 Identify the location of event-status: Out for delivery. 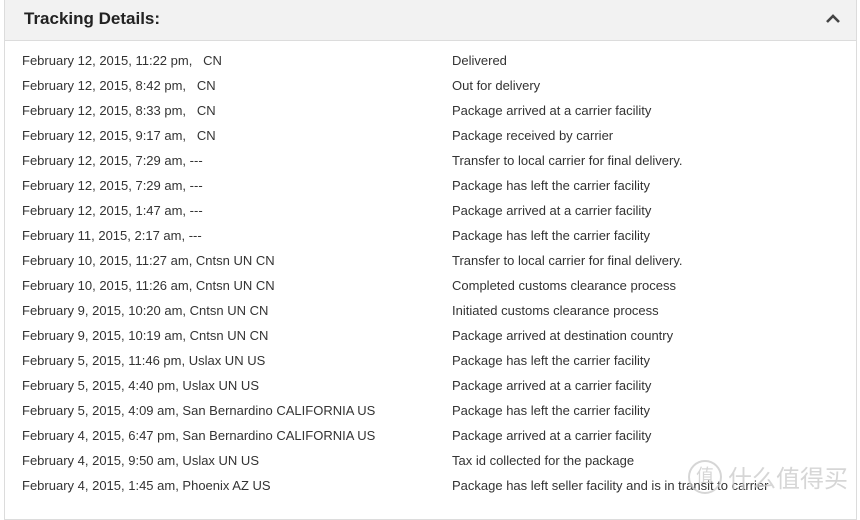
(496, 85).